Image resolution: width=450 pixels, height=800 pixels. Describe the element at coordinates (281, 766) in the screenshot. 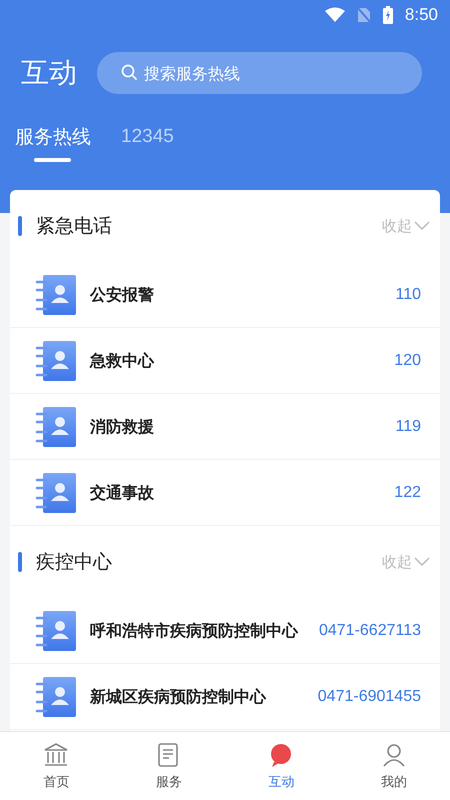

I see `nav-item: 互动` at that location.